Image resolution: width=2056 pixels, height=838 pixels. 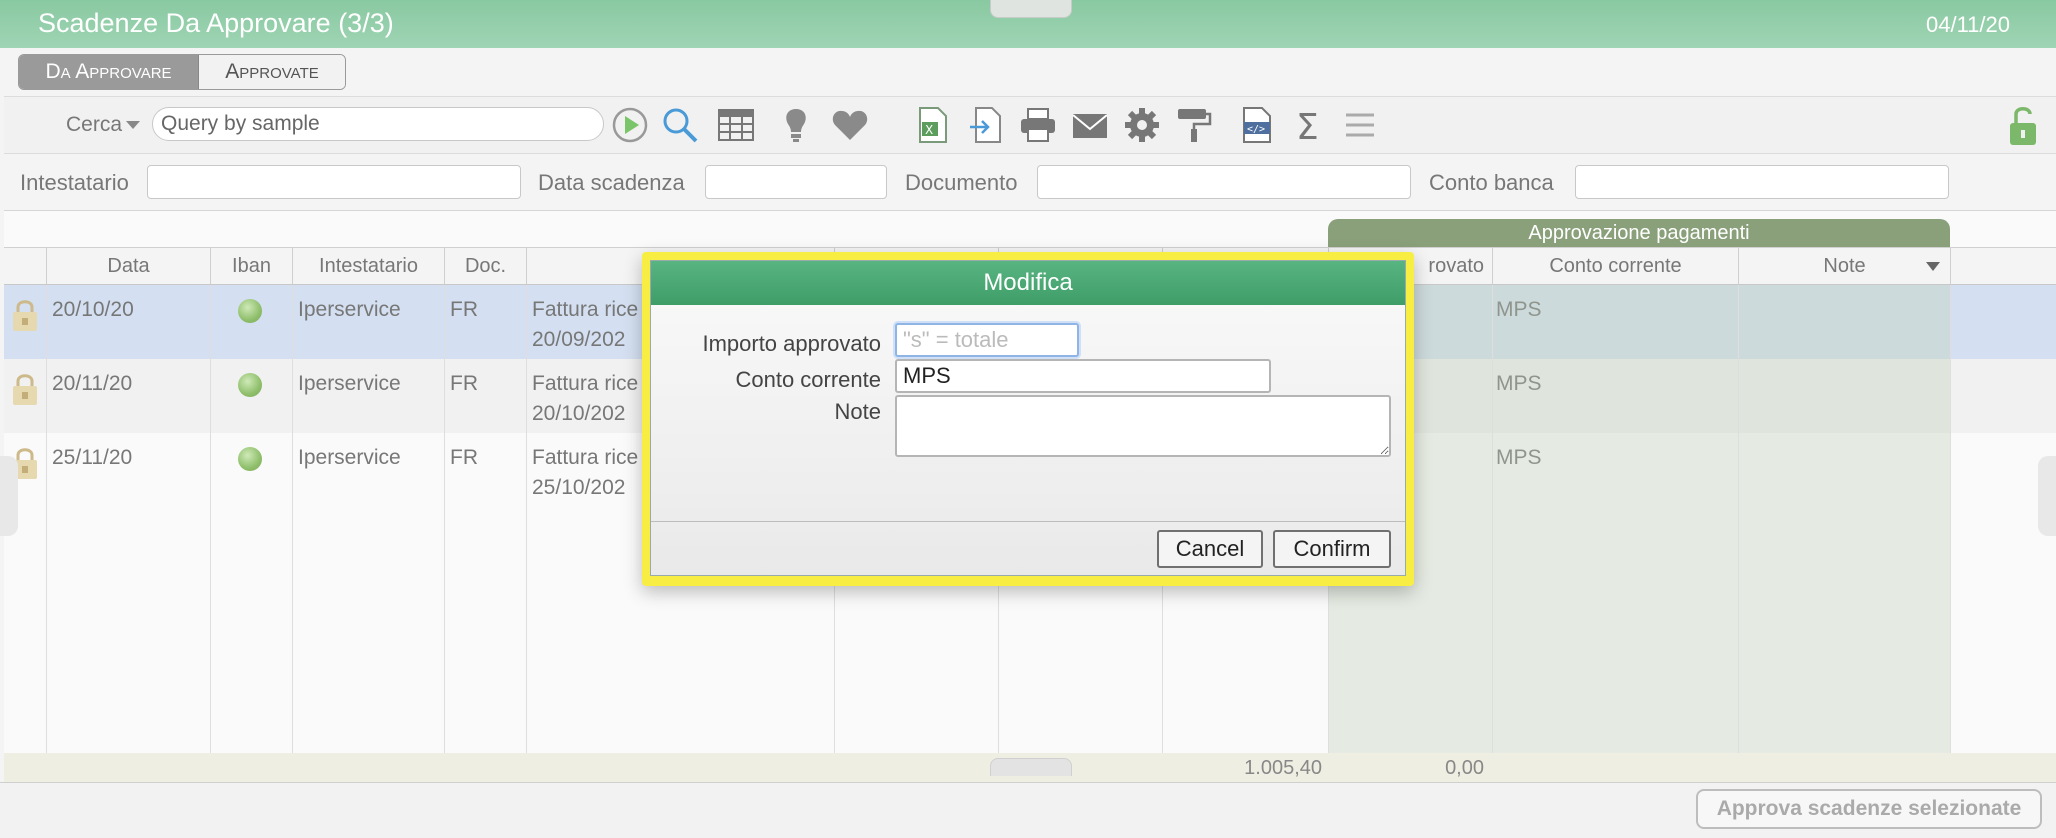 I want to click on title-bar: Scadenze Da Approvare (3/3) 04/11/20, so click(x=1028, y=24).